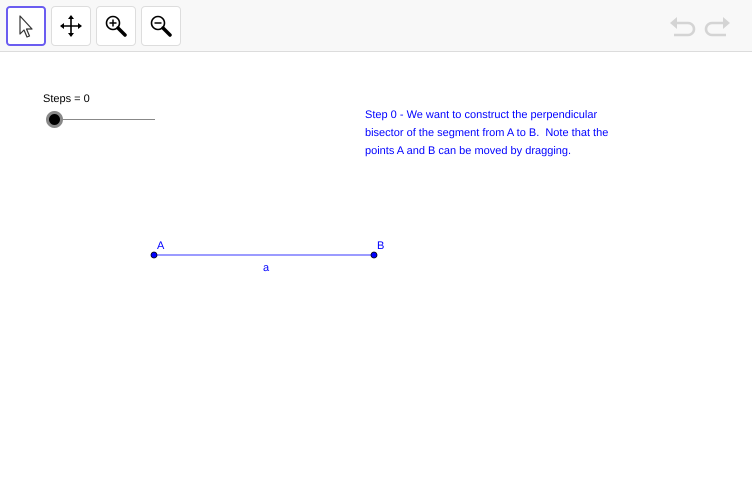 This screenshot has width=752, height=481. I want to click on point-label: B, so click(380, 246).